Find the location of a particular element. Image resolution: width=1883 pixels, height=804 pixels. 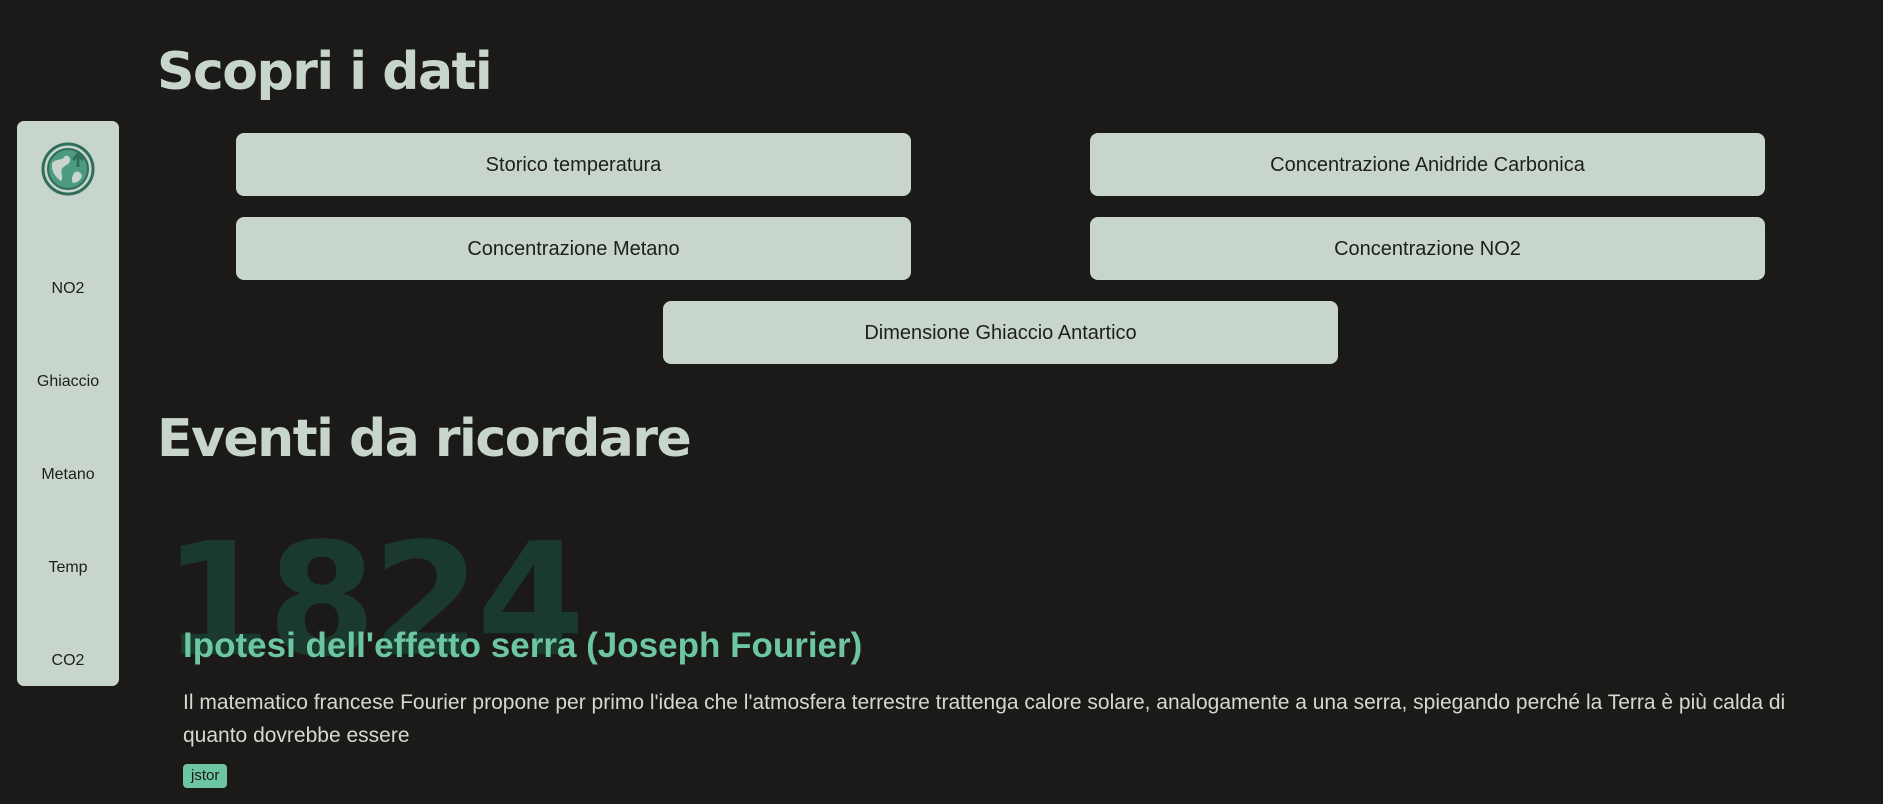

source-tag: jstor is located at coordinates (205, 776).